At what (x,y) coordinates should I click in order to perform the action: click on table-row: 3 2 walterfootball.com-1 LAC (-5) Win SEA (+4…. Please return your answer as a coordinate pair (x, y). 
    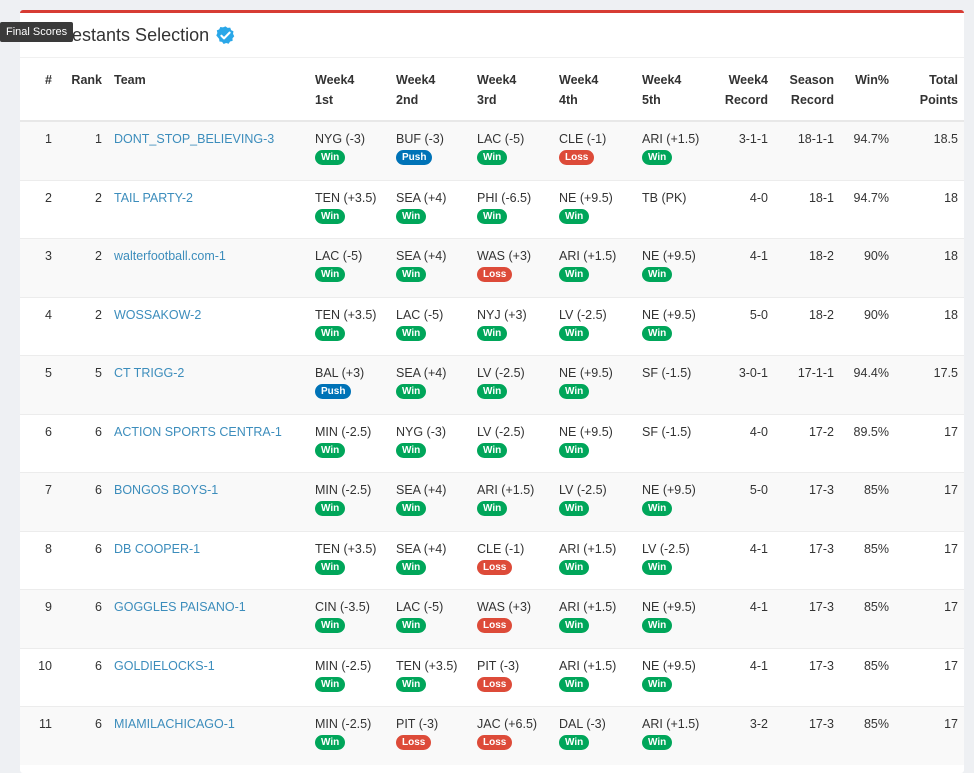
    Looking at the image, I should click on (492, 268).